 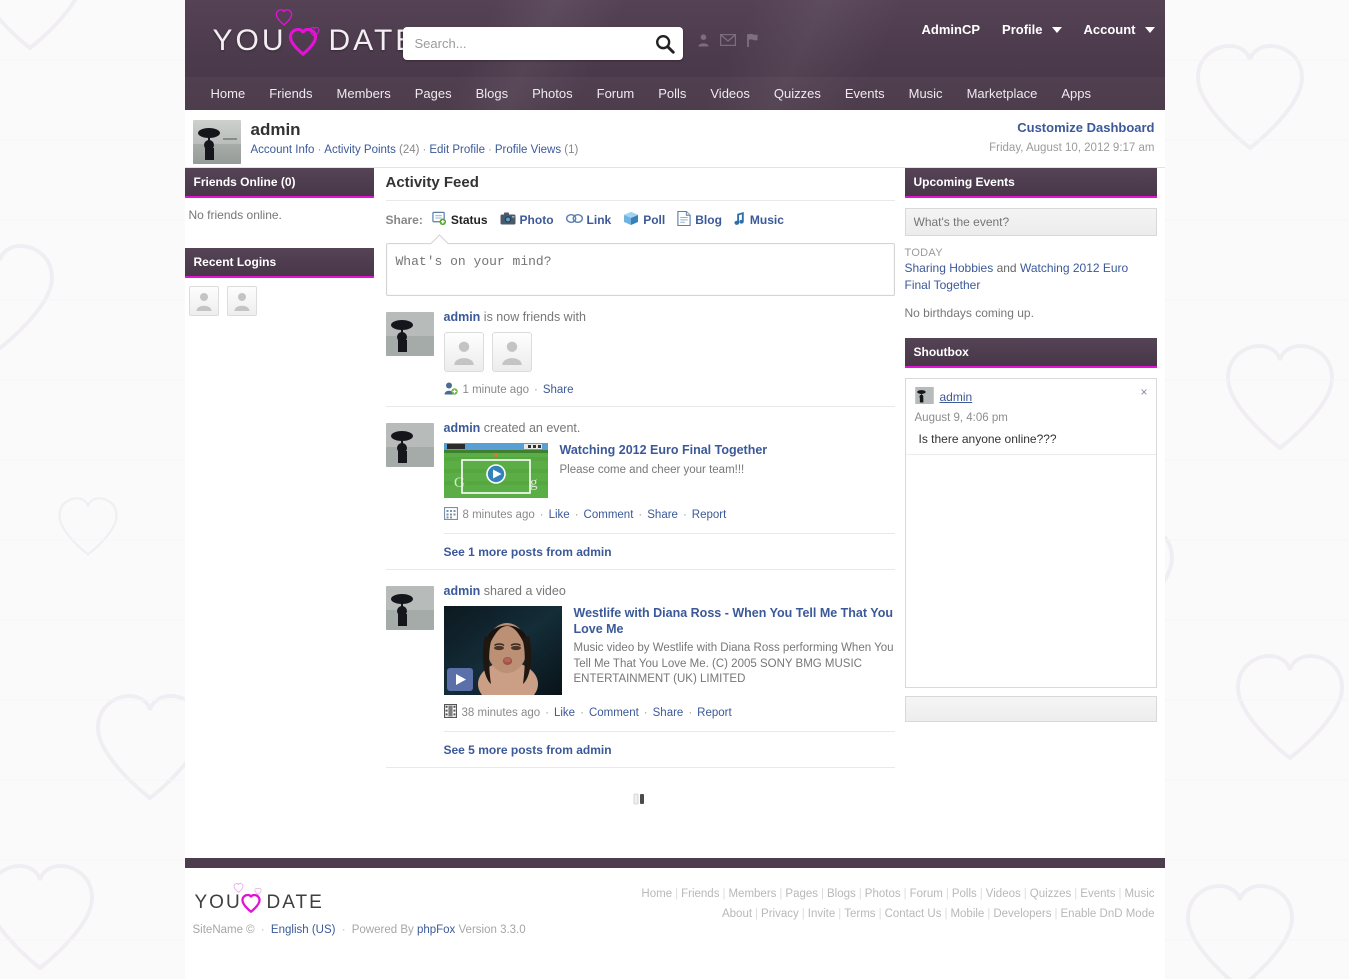 I want to click on nav-item-apps: Apps, so click(x=1076, y=93).